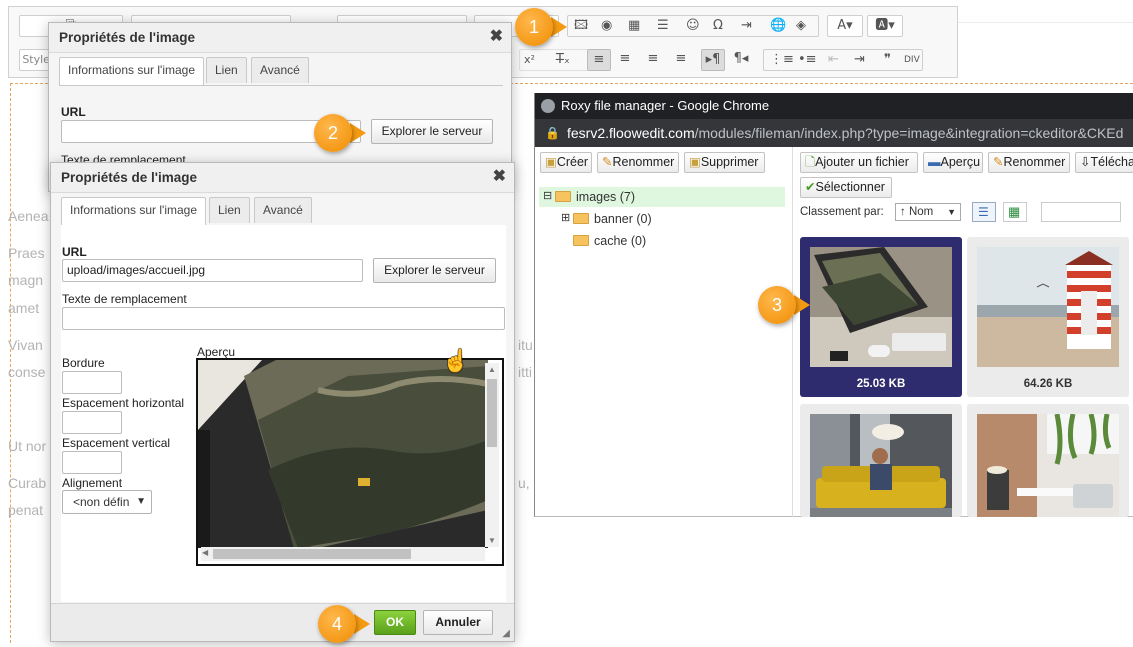 The height and width of the screenshot is (647, 1133). I want to click on indent-icon: ⇥, so click(859, 60).